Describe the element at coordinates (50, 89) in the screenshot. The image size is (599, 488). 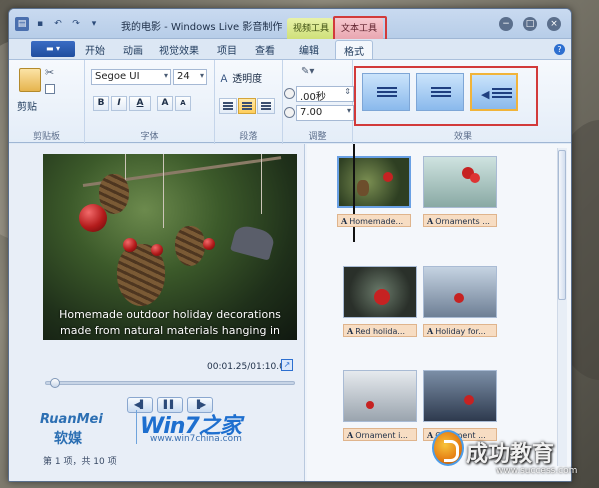
I see `copy-icon` at that location.